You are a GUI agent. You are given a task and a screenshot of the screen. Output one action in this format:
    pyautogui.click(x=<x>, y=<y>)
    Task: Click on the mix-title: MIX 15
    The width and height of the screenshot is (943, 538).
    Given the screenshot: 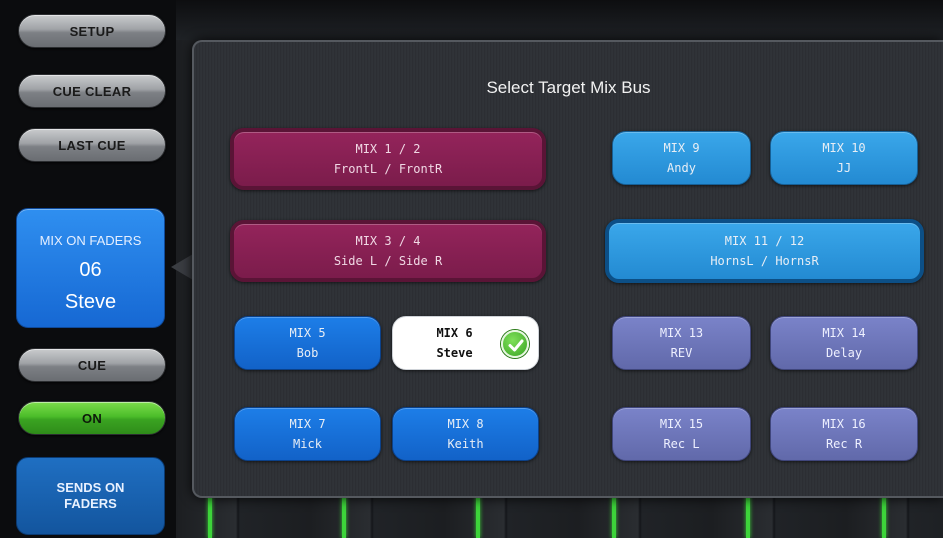 What is the action you would take?
    pyautogui.click(x=681, y=424)
    